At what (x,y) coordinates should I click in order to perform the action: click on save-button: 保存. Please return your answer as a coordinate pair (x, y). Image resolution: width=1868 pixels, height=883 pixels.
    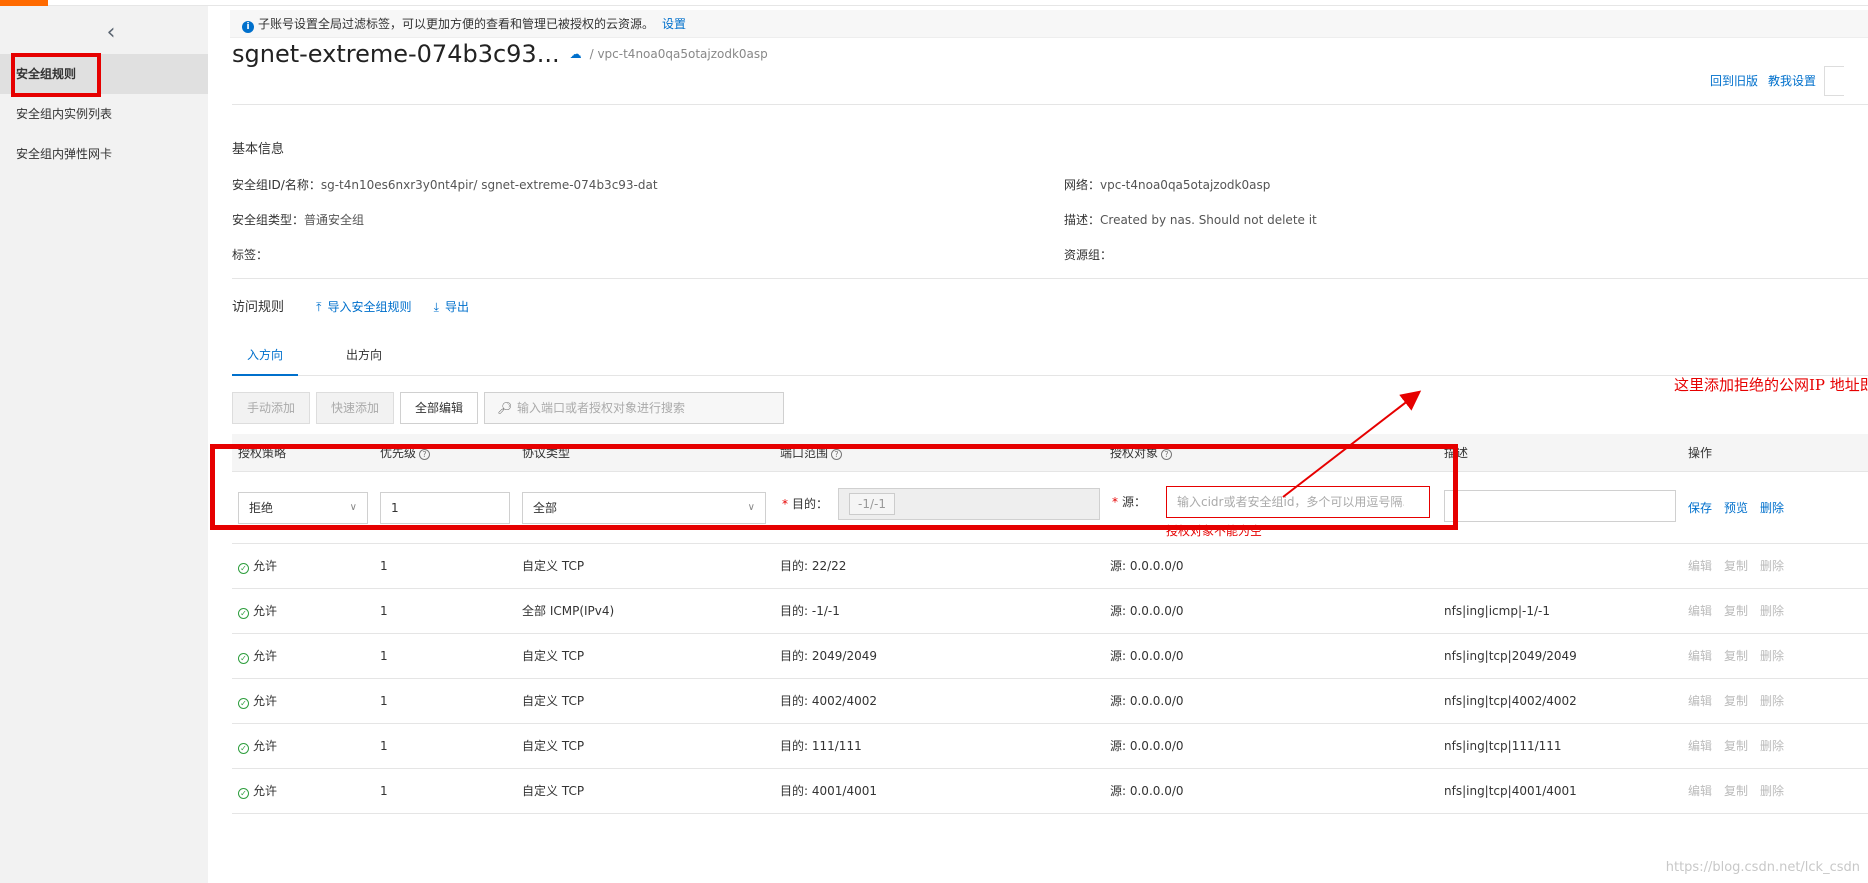
    Looking at the image, I should click on (1700, 508).